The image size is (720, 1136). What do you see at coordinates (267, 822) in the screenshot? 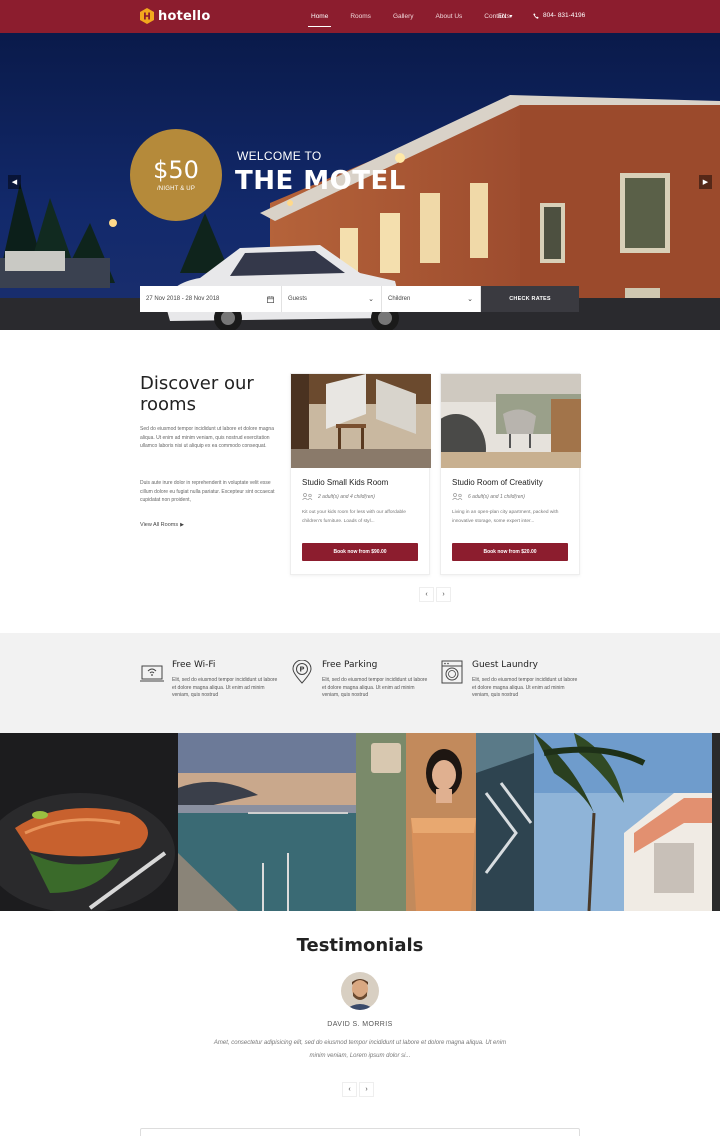
I see `gallery-pool-photo` at bounding box center [267, 822].